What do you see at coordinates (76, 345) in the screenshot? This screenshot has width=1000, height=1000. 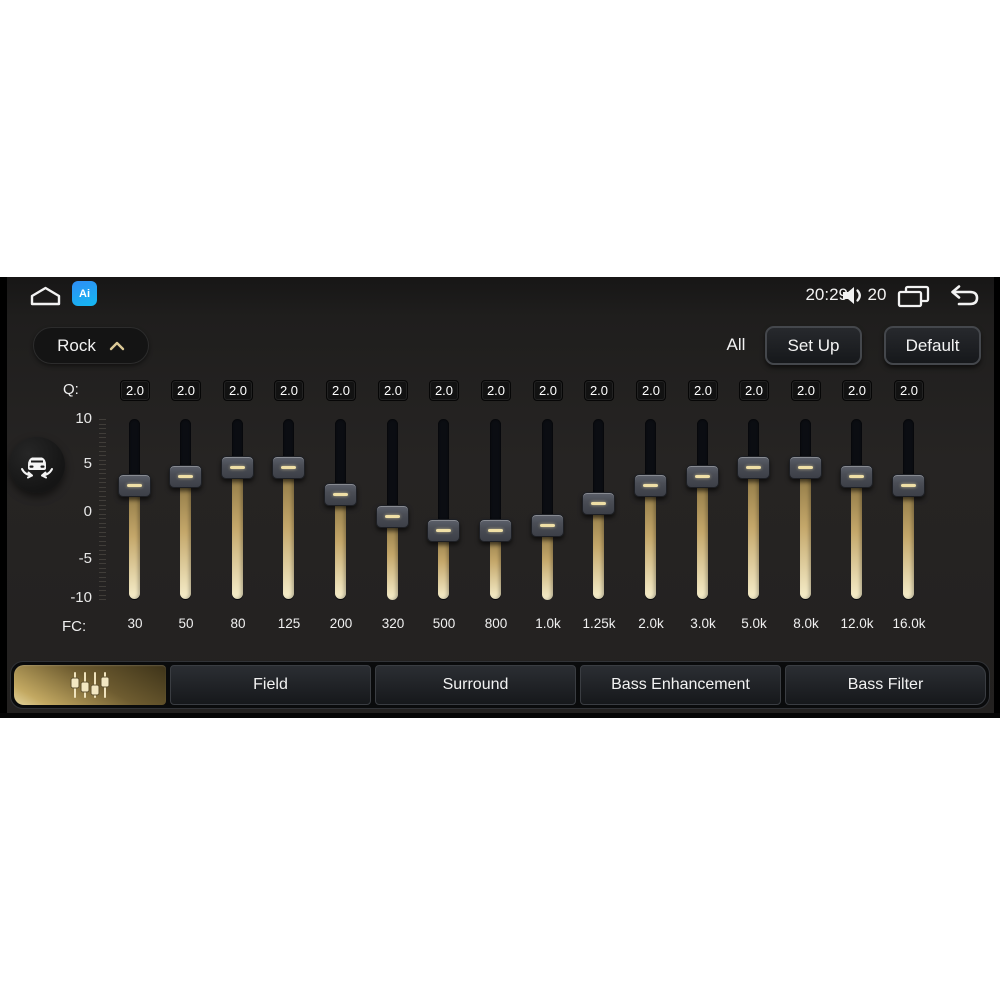 I see `preset-name: Rock` at bounding box center [76, 345].